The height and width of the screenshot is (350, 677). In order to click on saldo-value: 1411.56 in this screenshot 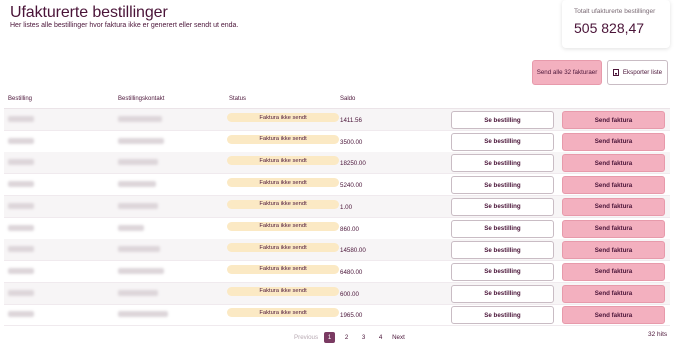, I will do `click(351, 120)`.